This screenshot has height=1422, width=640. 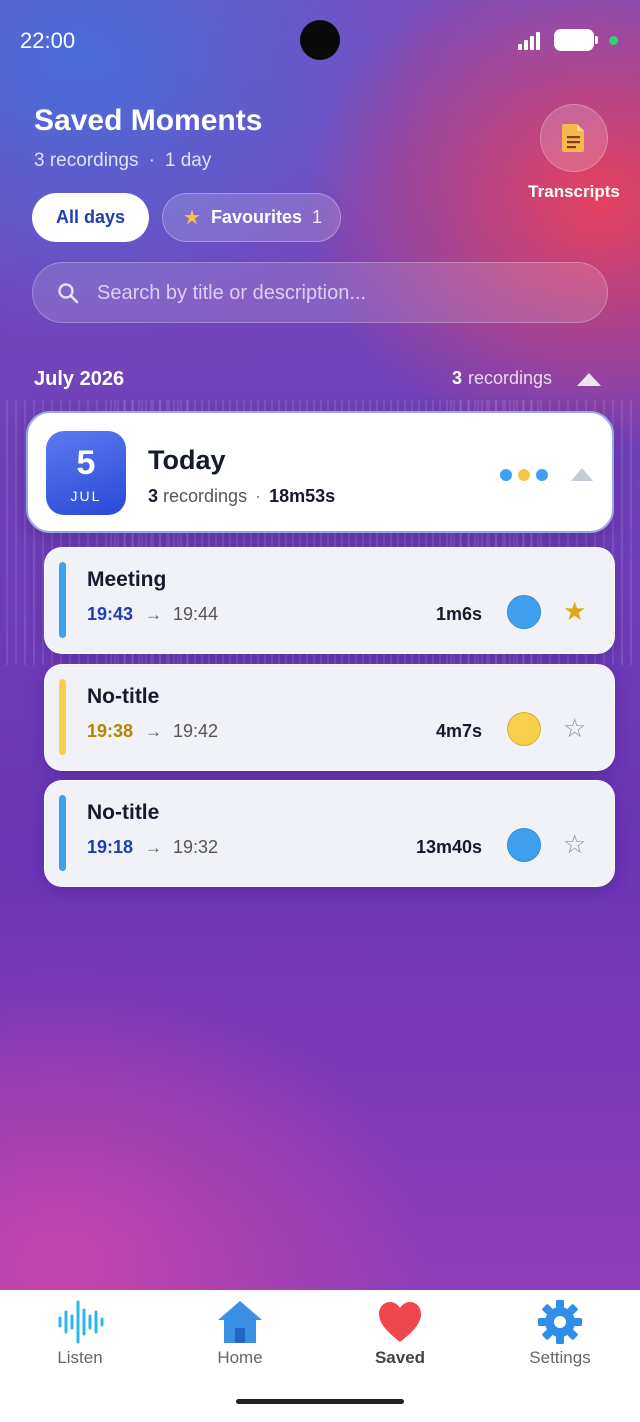 I want to click on page-subtitle: 3 recordings · 1 day, so click(x=122, y=161).